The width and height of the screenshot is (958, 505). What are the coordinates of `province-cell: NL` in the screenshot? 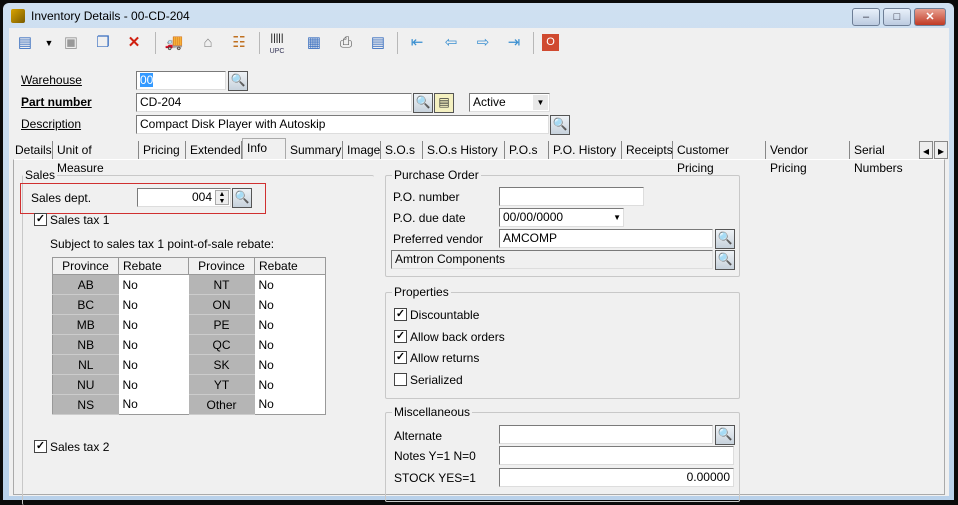 It's located at (85, 364).